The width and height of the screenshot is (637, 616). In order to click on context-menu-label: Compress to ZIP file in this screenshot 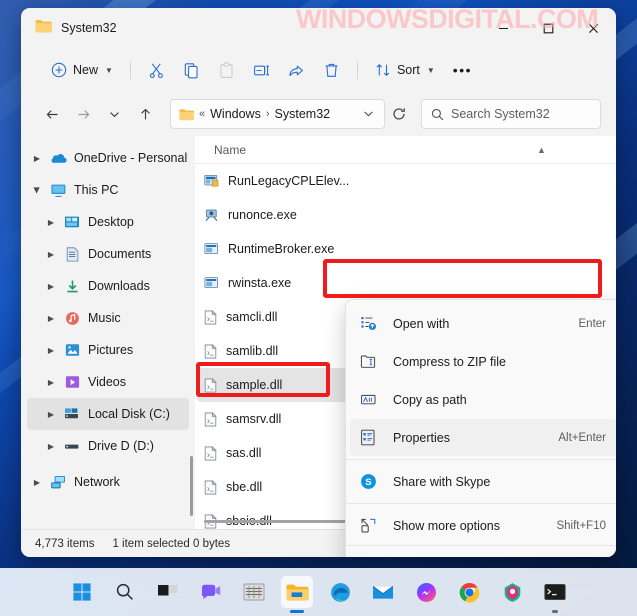, I will do `click(450, 361)`.